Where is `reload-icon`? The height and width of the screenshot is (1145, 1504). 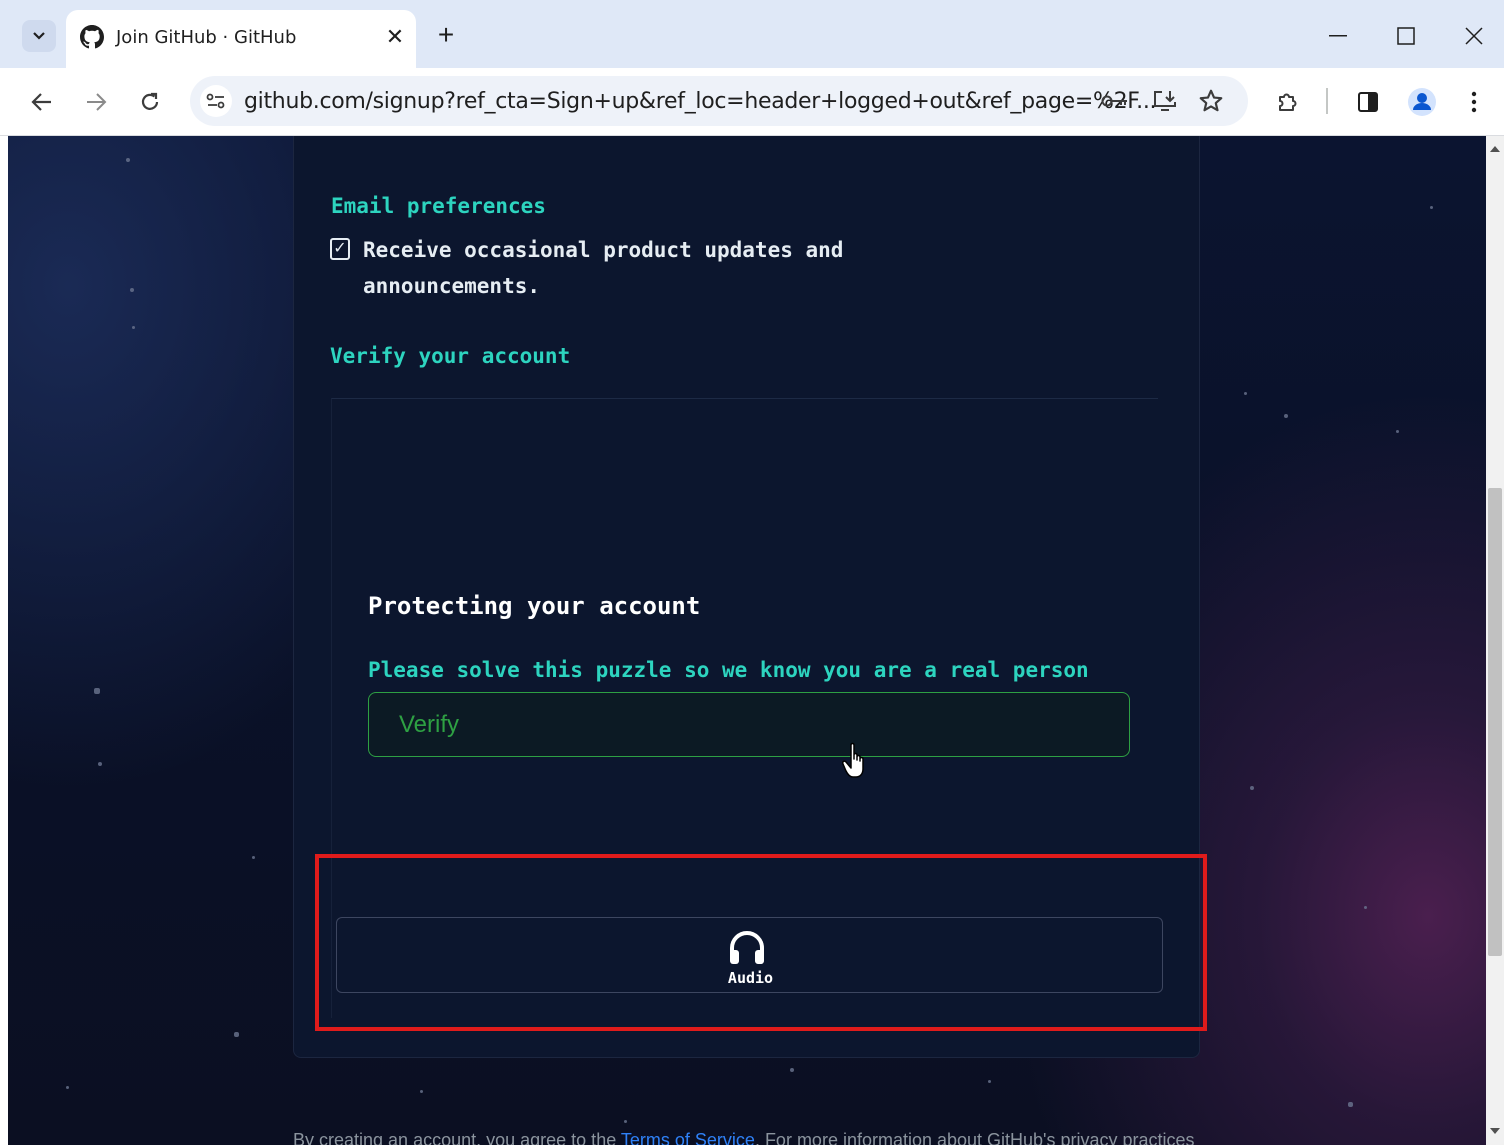
reload-icon is located at coordinates (150, 102).